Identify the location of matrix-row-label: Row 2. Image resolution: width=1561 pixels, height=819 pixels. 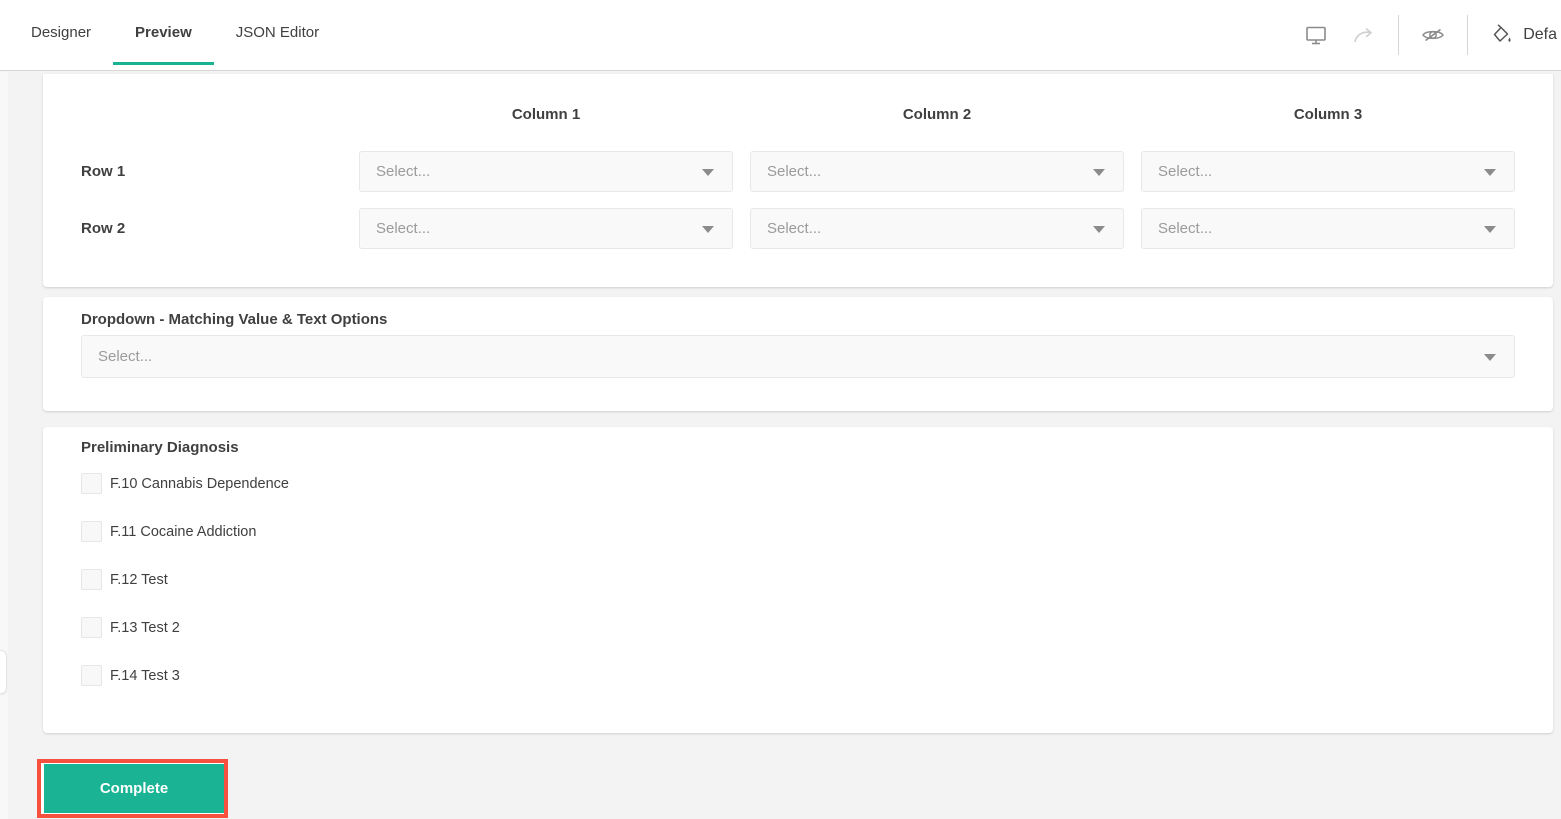
(103, 228).